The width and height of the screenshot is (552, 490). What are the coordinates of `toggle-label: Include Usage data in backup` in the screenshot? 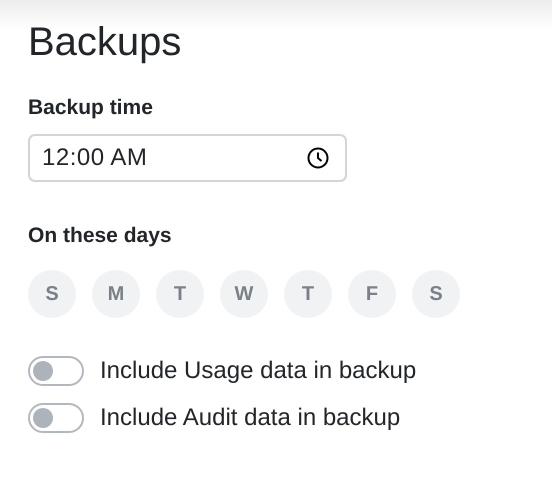 It's located at (258, 371).